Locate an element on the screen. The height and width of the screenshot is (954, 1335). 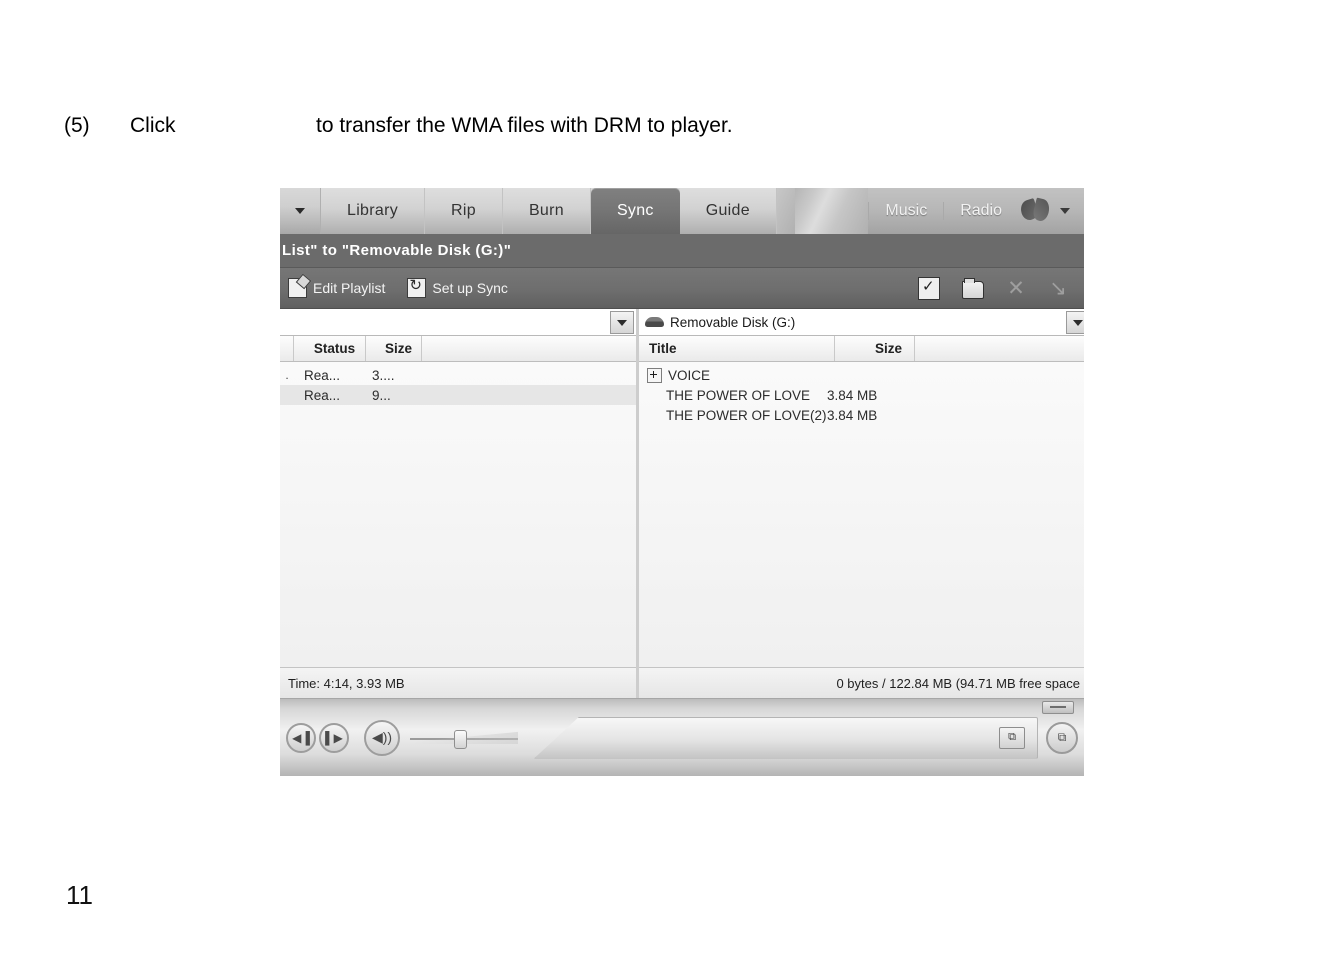
device-label: Removable Disk (G:) is located at coordinates (733, 322).